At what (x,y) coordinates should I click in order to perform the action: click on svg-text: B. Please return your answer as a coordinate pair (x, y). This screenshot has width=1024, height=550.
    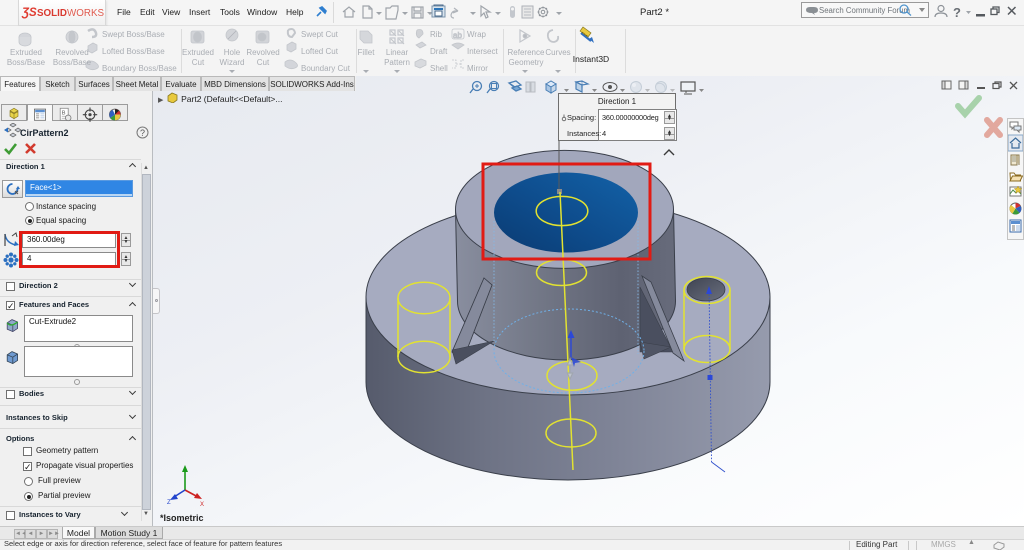
    Looking at the image, I should click on (64, 114).